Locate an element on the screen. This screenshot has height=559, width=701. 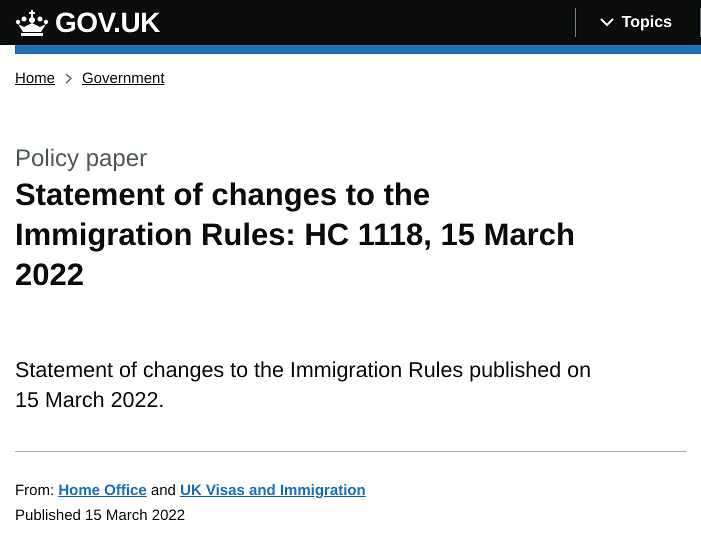
logo-text: GOV.UK is located at coordinates (107, 22).